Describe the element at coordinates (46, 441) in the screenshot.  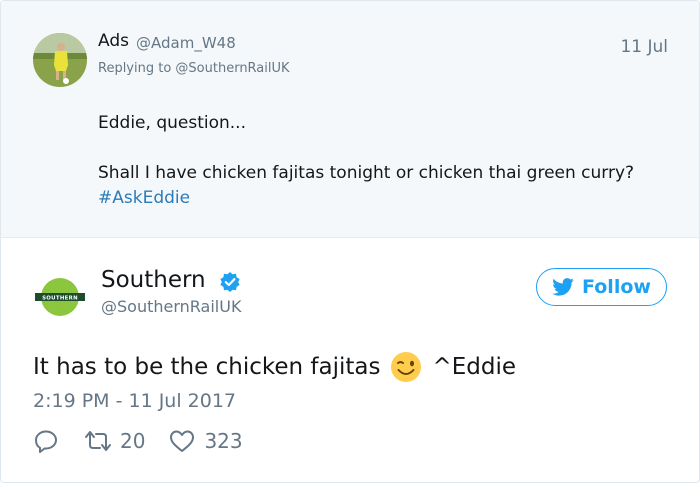
I see `reply-icon` at that location.